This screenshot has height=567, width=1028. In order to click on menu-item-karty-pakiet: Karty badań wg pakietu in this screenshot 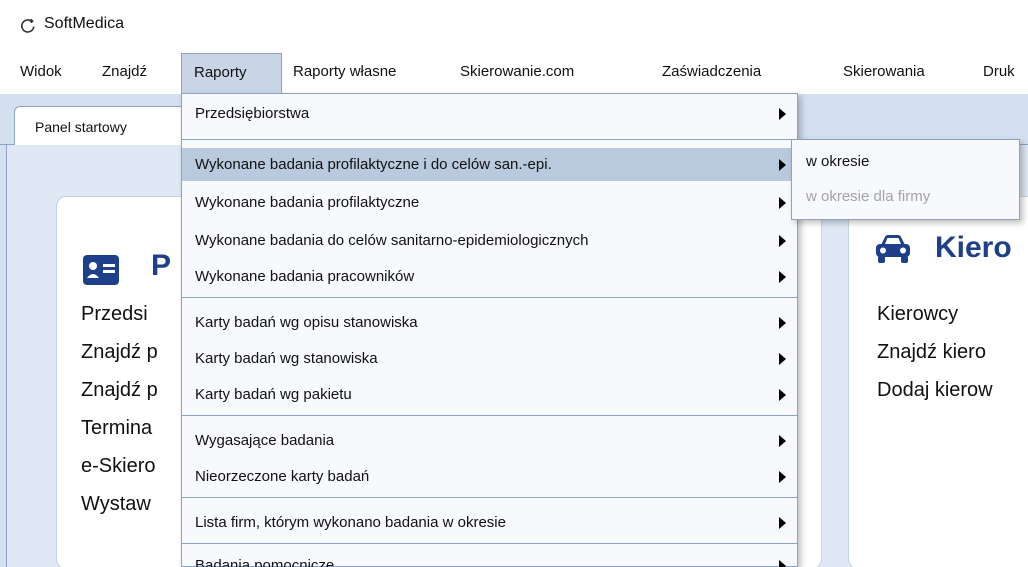, I will do `click(489, 394)`.